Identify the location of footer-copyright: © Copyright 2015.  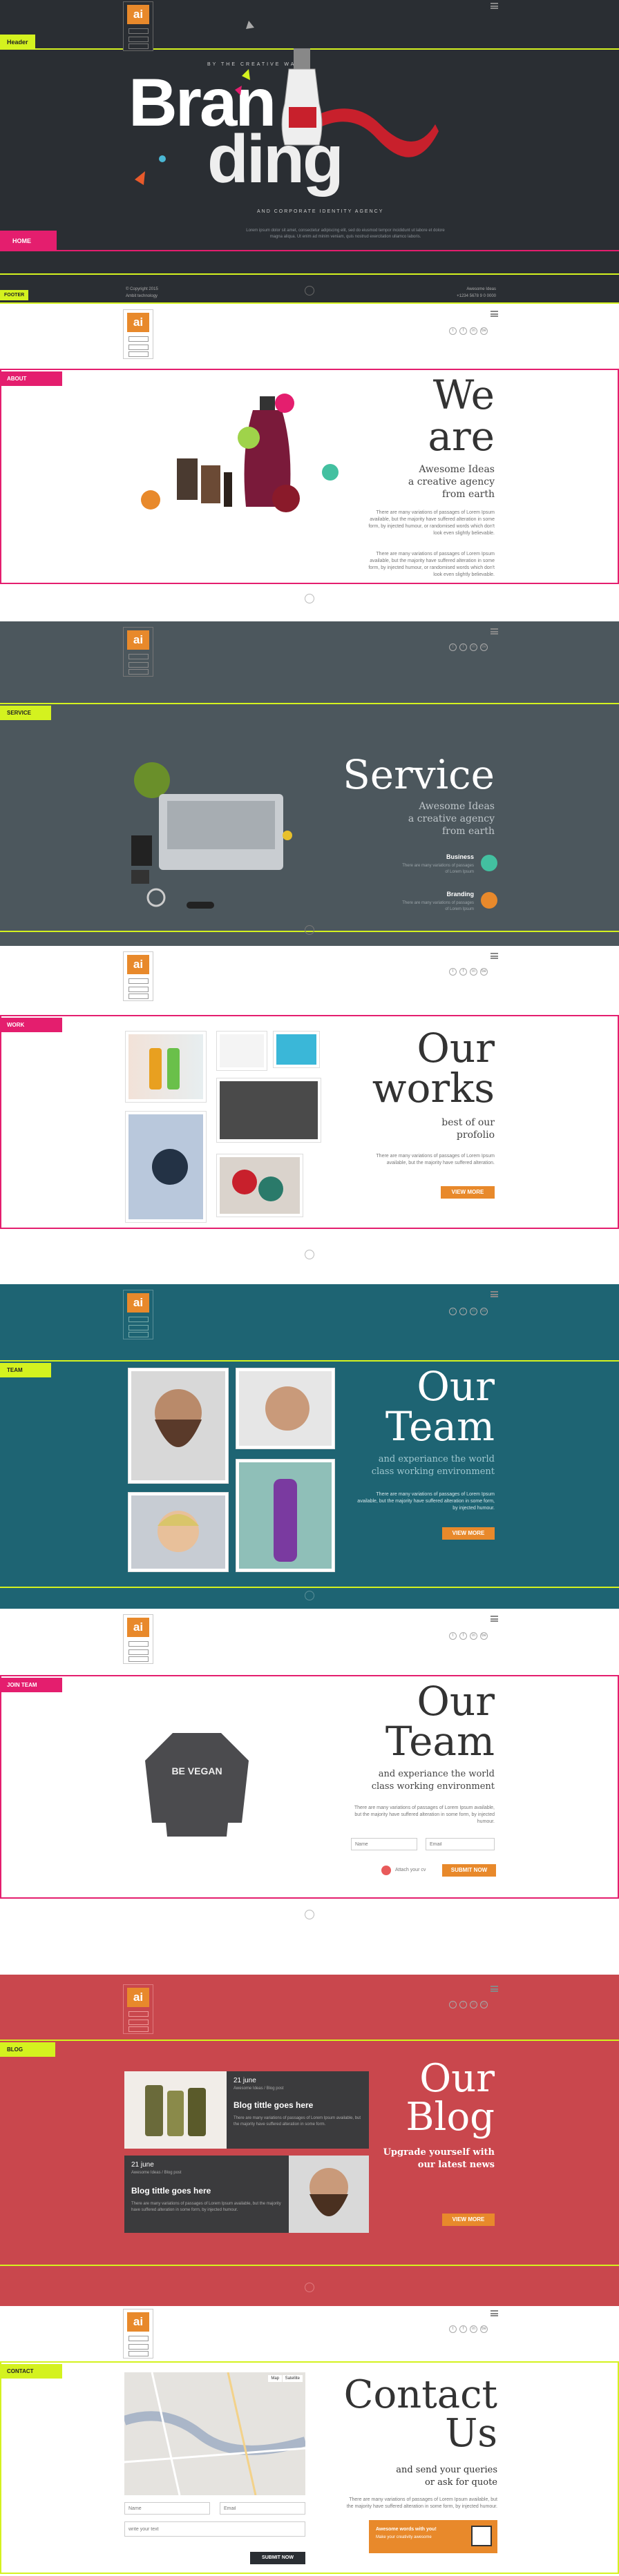
(142, 289).